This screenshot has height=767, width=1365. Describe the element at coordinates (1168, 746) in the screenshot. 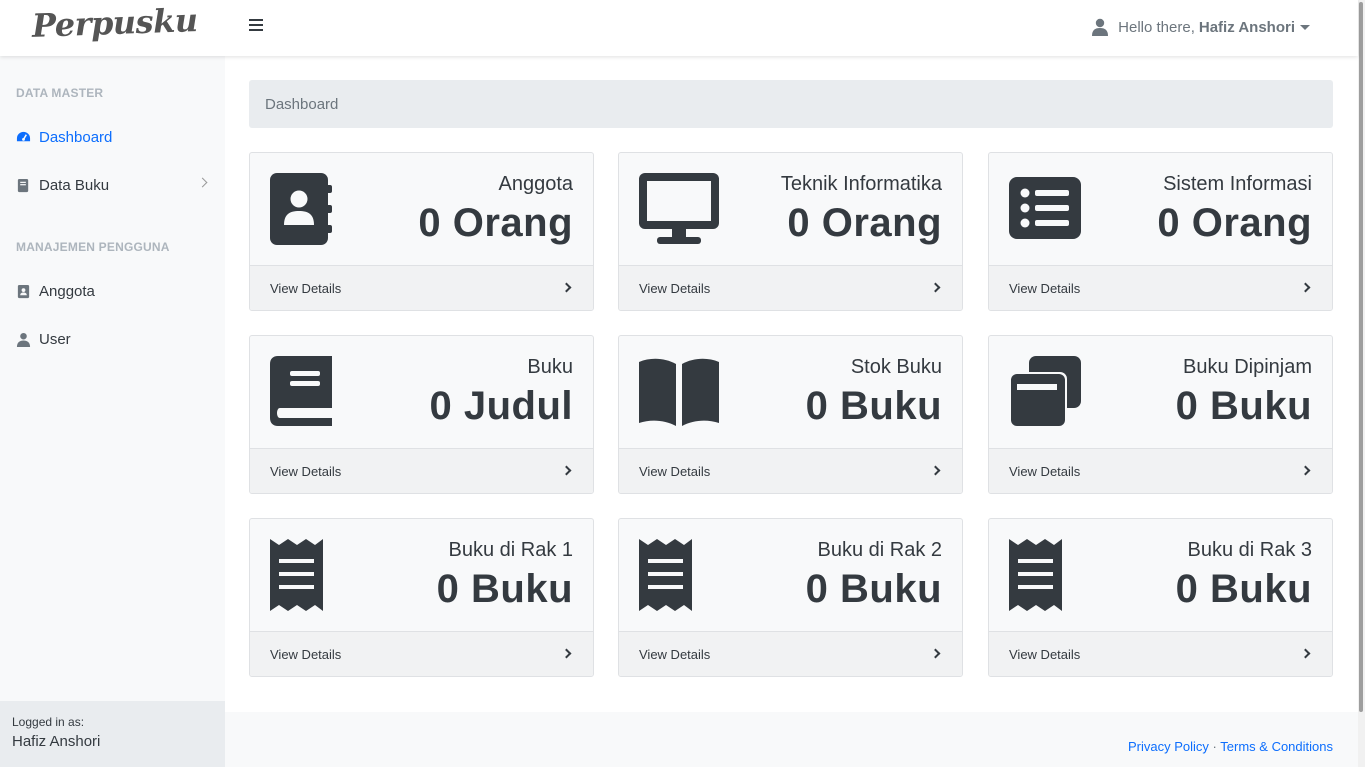

I see `privacy-policy-link: Privacy Policy` at that location.